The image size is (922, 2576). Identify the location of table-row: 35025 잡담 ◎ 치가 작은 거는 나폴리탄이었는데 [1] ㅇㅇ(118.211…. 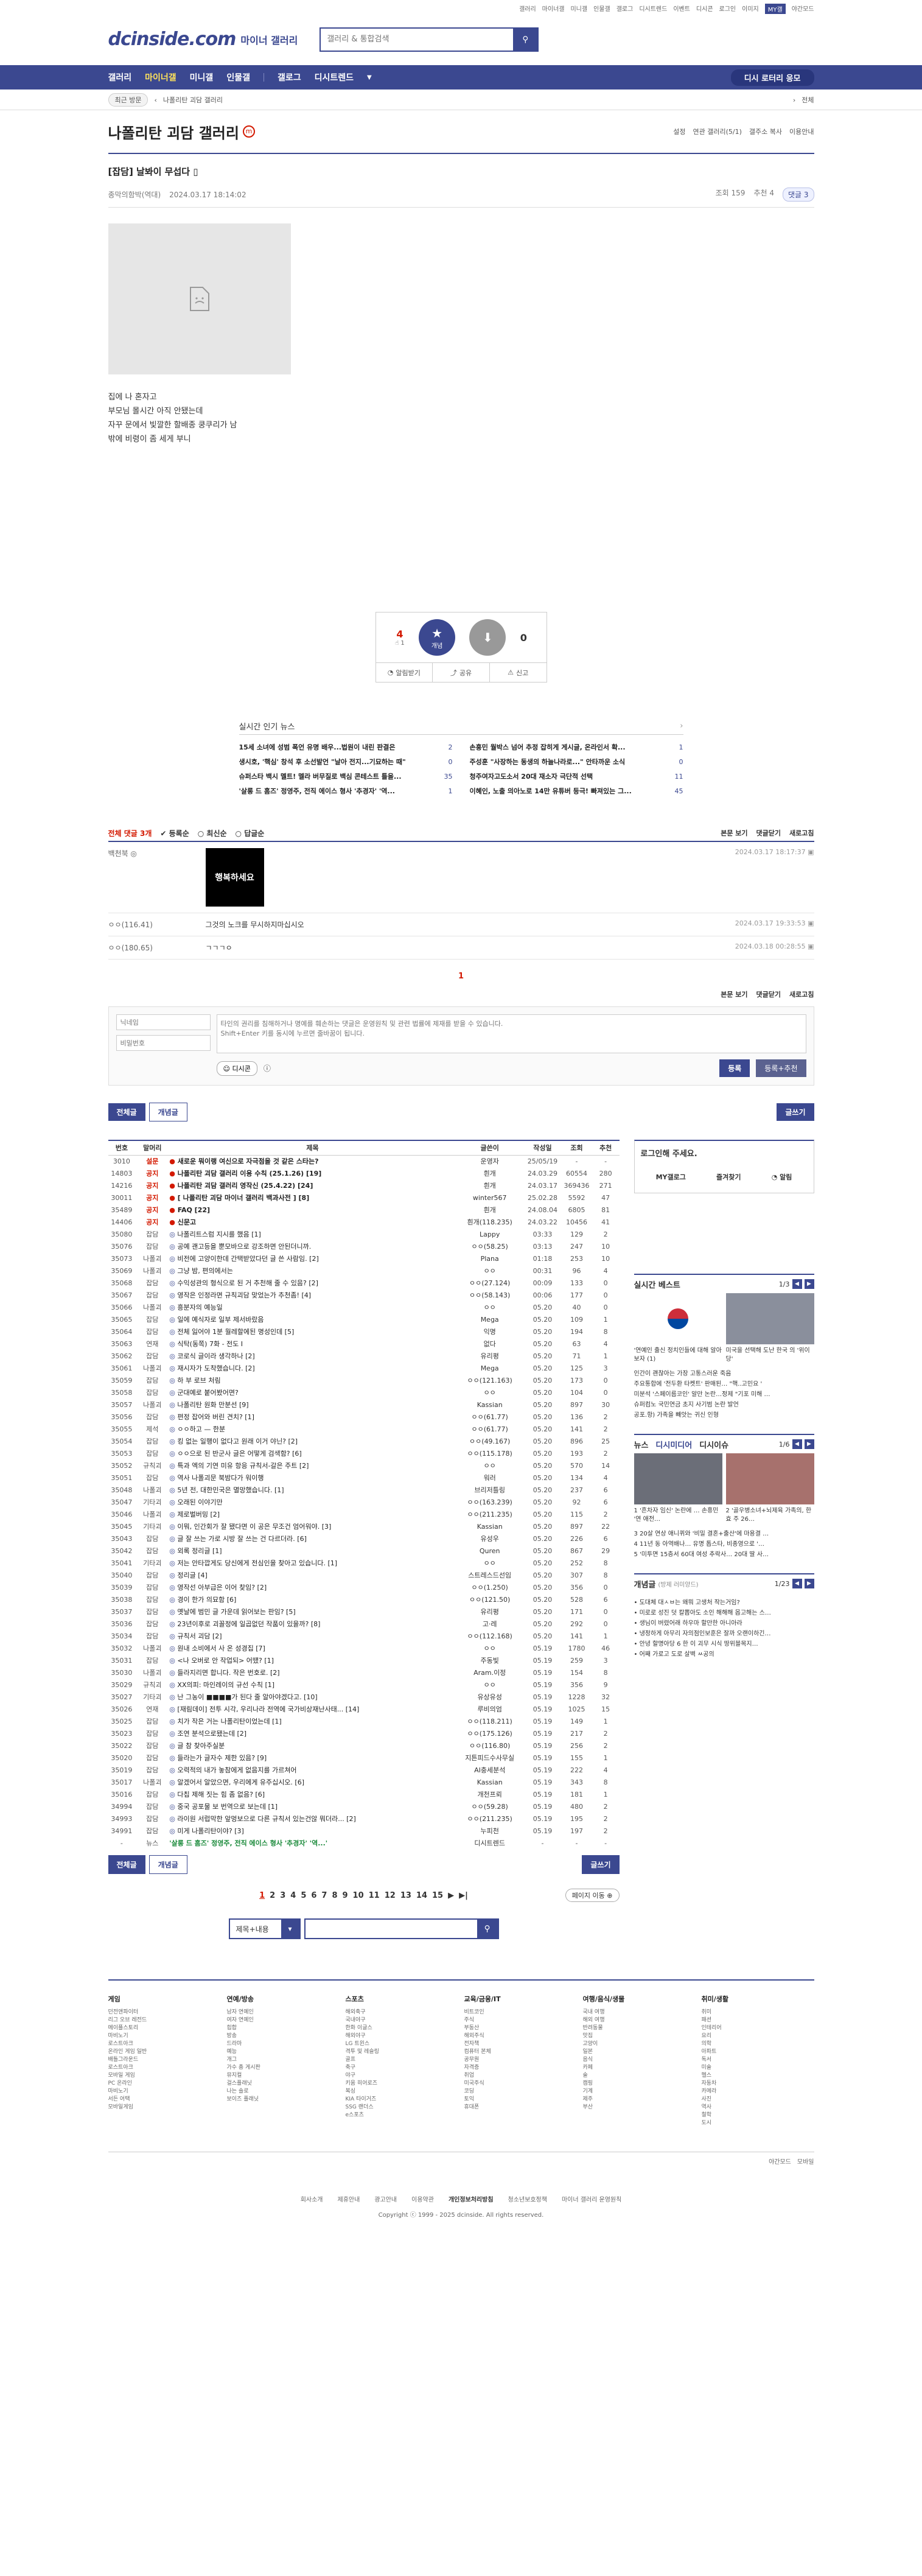
(364, 1721).